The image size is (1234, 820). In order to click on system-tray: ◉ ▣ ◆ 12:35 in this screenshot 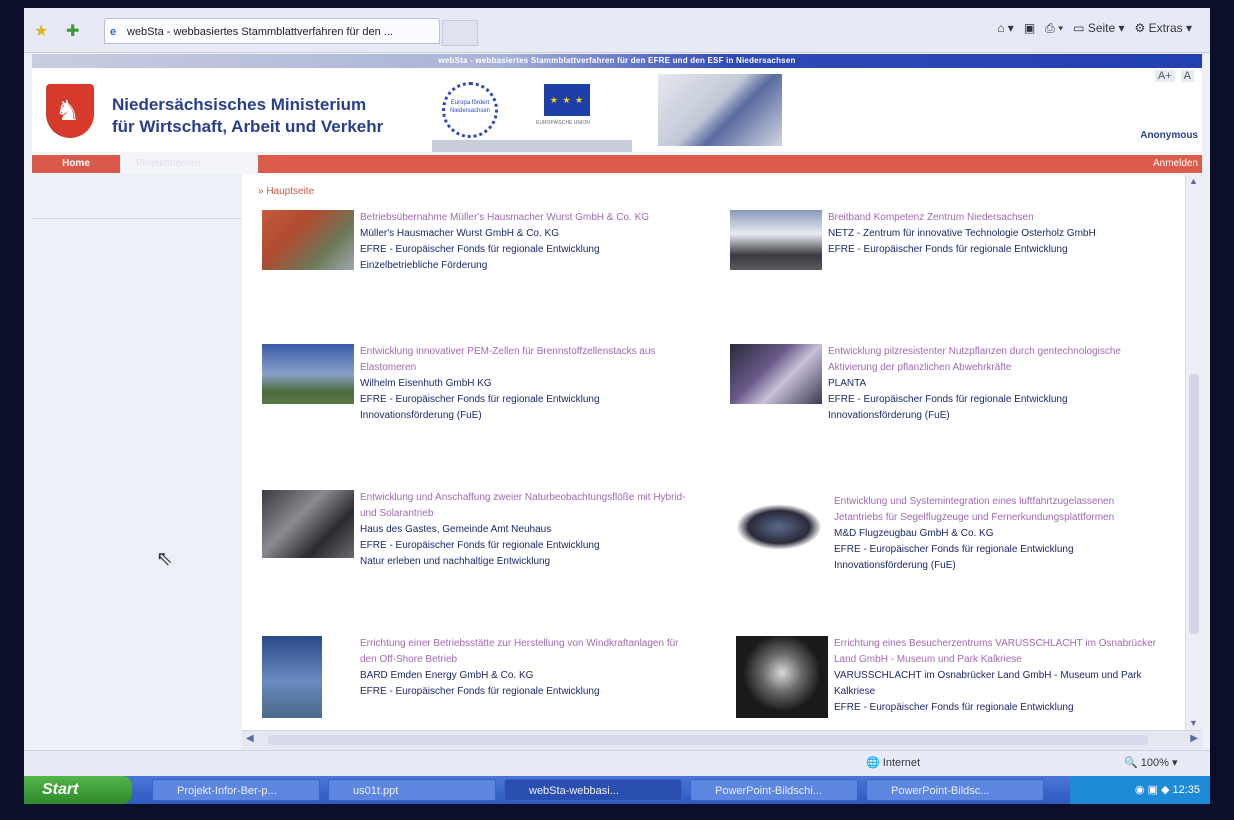, I will do `click(1140, 790)`.